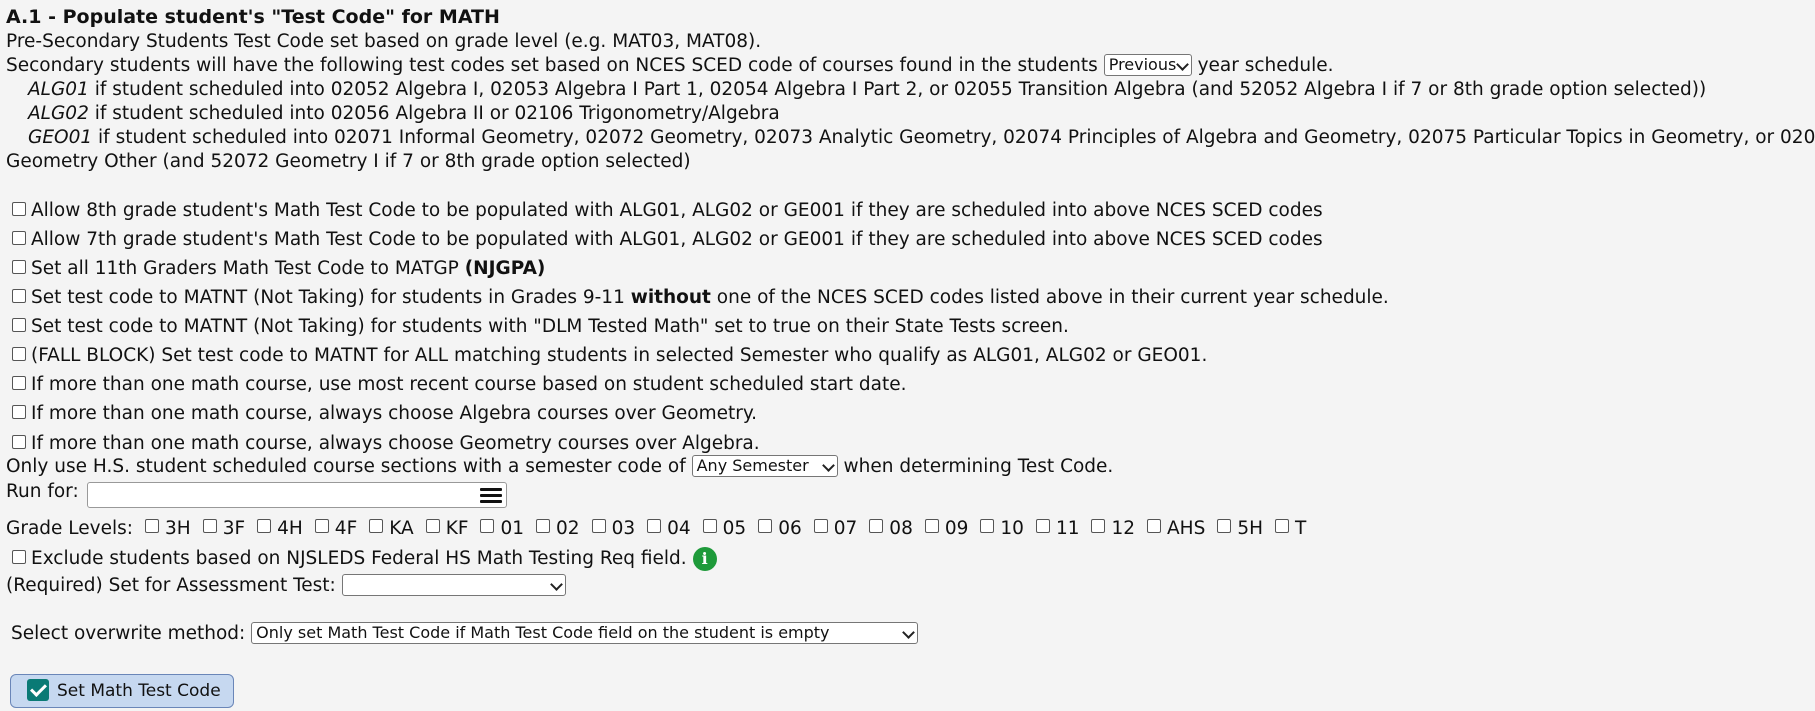 The height and width of the screenshot is (711, 1815). I want to click on grade-option-06: 06, so click(774, 529).